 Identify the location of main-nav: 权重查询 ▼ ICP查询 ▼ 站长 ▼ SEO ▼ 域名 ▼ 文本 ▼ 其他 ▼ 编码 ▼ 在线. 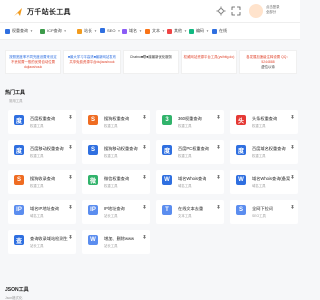
(150, 31).